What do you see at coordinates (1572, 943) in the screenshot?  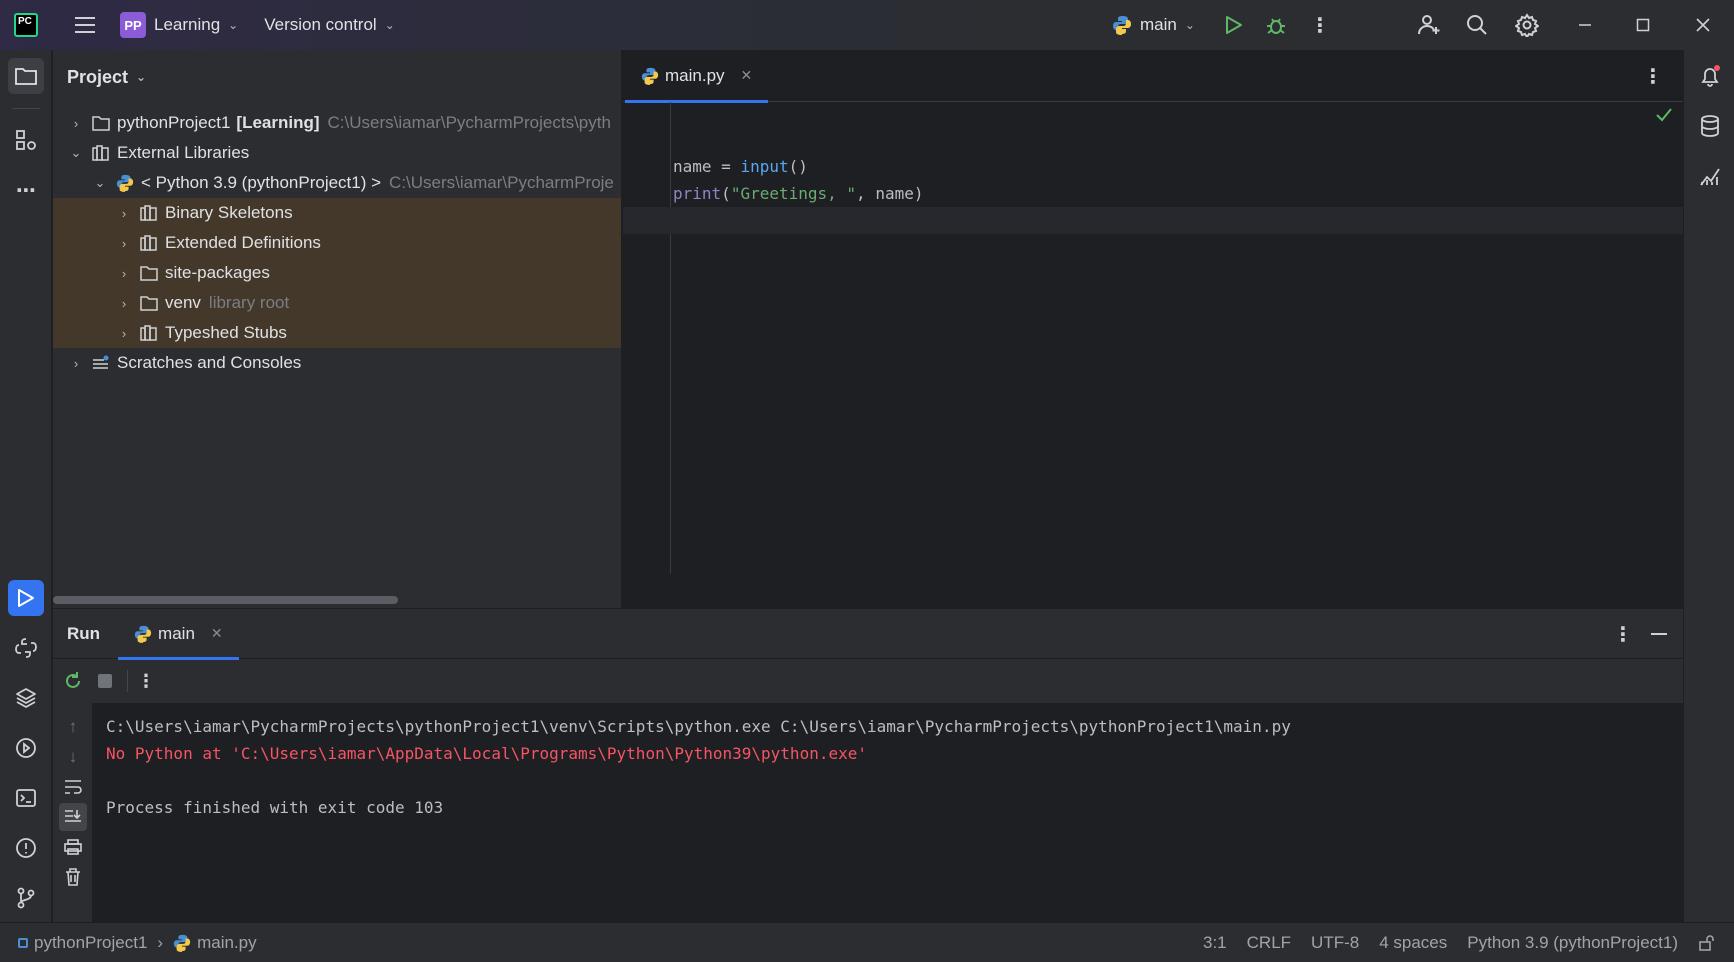 I see `interpreter-selector: Python 3.9 (pythonProject1)` at bounding box center [1572, 943].